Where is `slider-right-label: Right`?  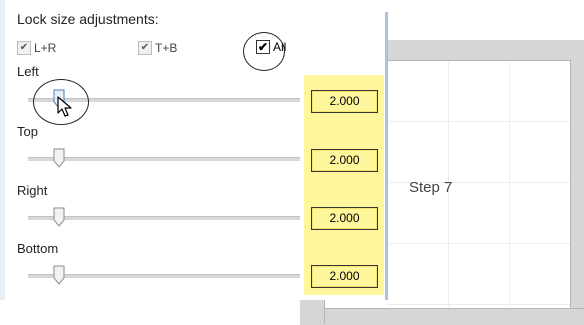
slider-right-label: Right is located at coordinates (32, 190).